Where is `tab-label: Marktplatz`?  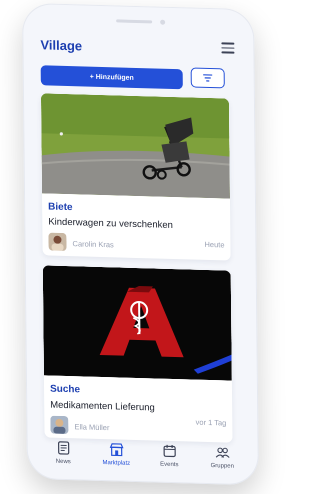
tab-label: Marktplatz is located at coordinates (116, 463).